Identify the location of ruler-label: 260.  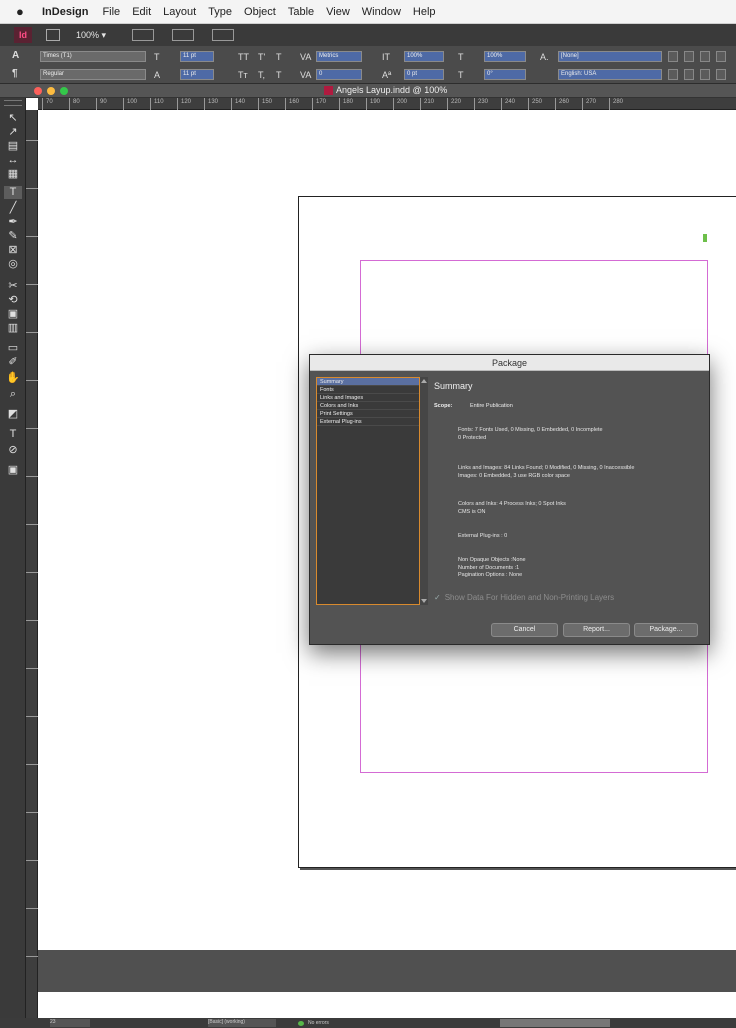
(564, 102).